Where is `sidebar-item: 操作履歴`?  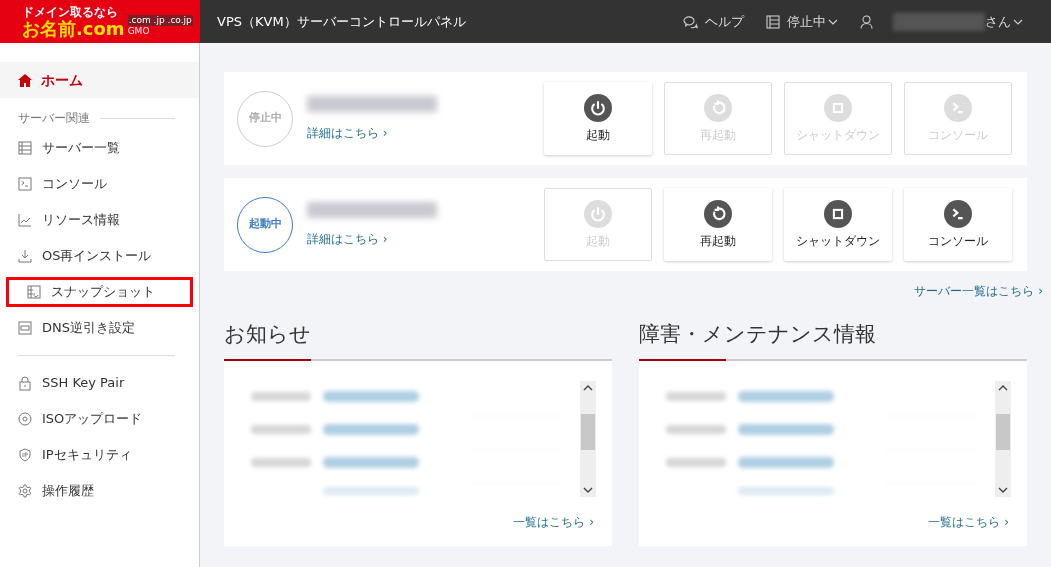
sidebar-item: 操作履歴 is located at coordinates (99, 491).